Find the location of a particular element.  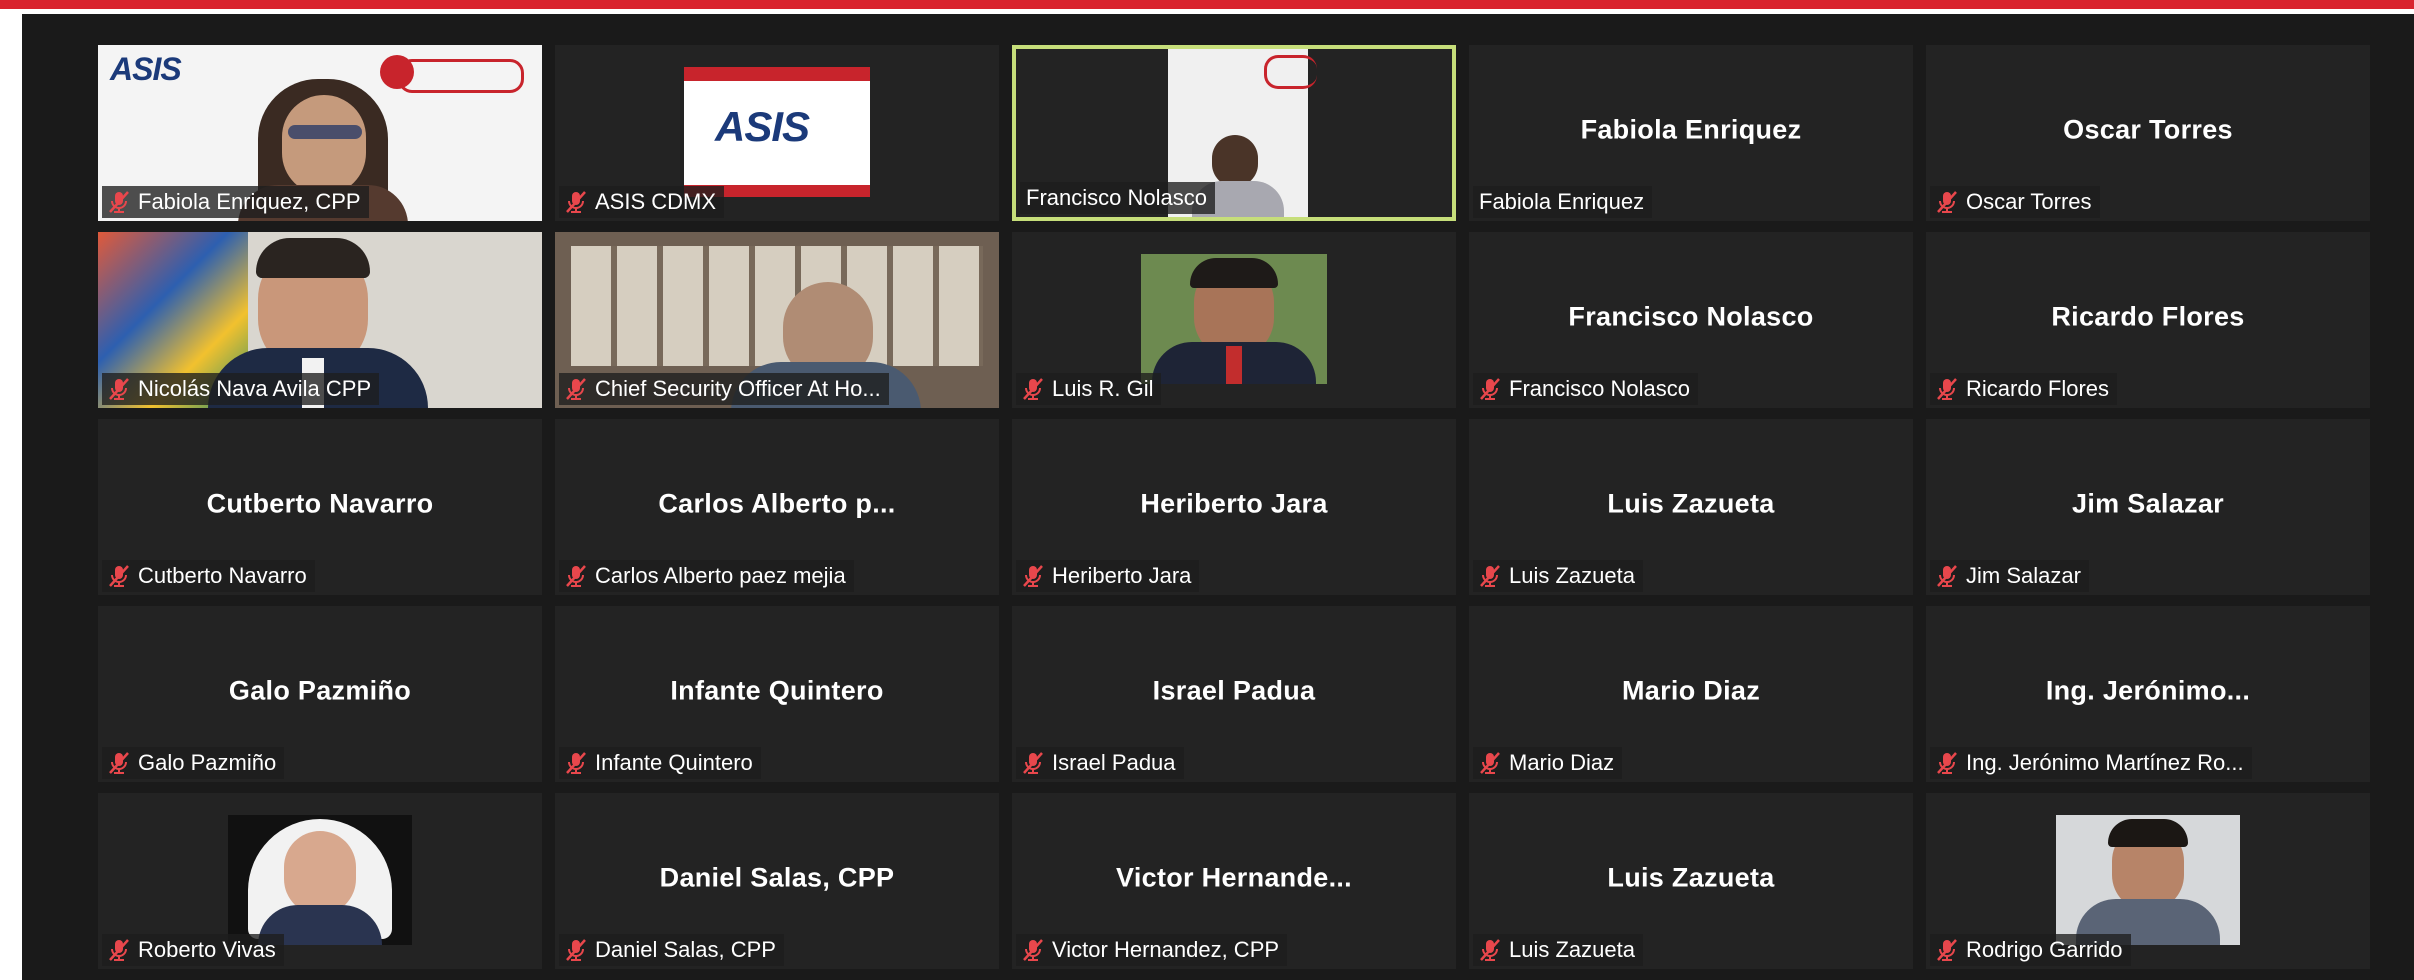

participant-tile: Heriberto Jara Heriberto Jara is located at coordinates (1234, 507).